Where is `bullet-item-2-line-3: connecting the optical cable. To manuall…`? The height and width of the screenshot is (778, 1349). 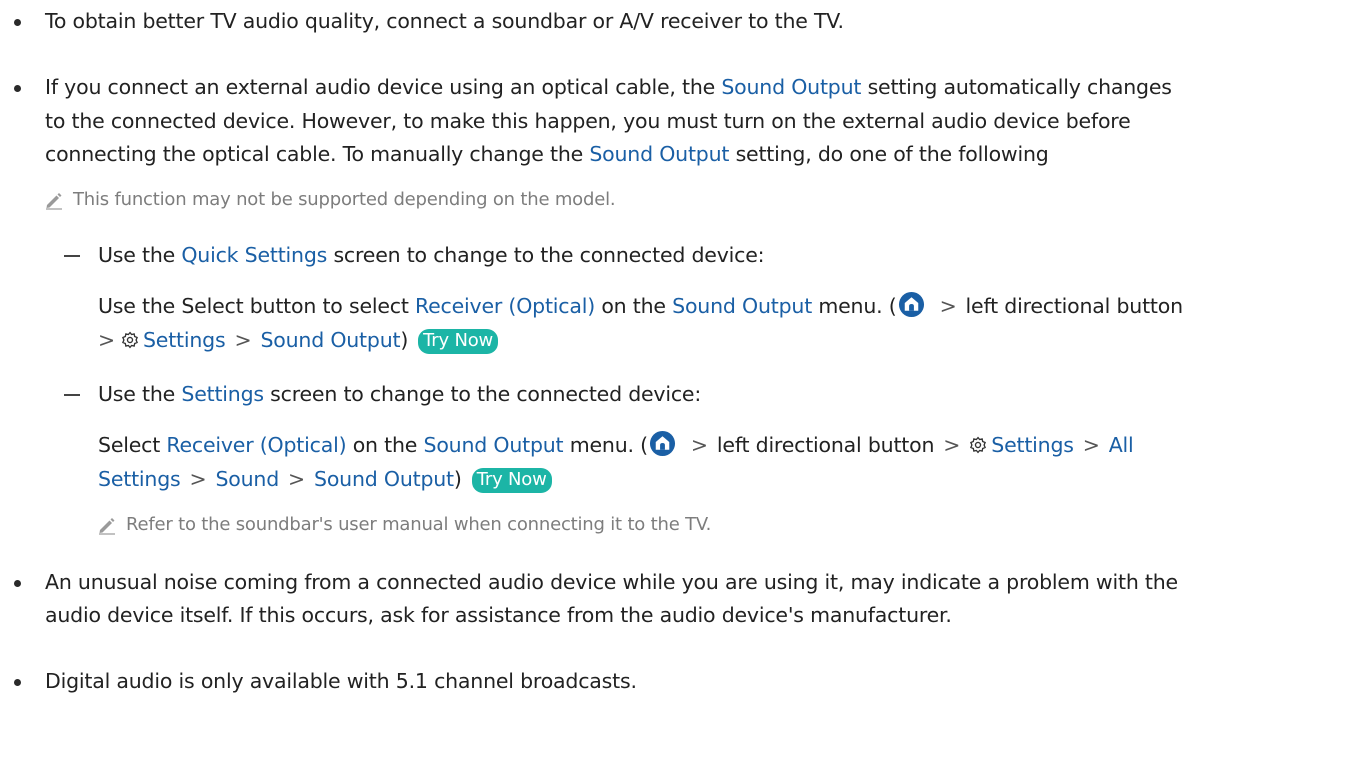 bullet-item-2-line-3: connecting the optical cable. To manuall… is located at coordinates (547, 154).